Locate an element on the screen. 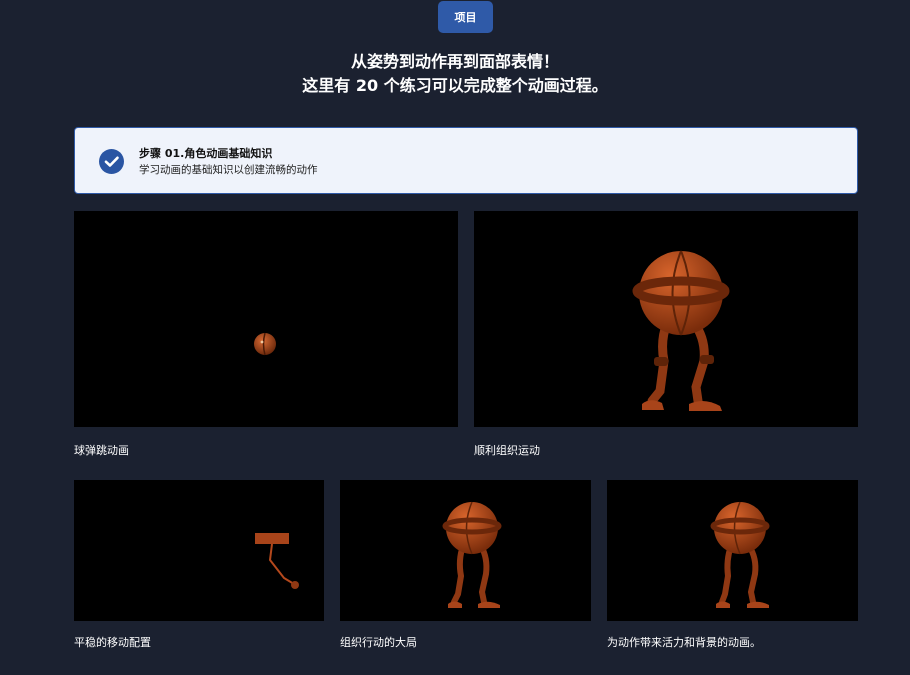 This screenshot has width=910, height=675. lesson-caption: 球弹跳动画 is located at coordinates (101, 450).